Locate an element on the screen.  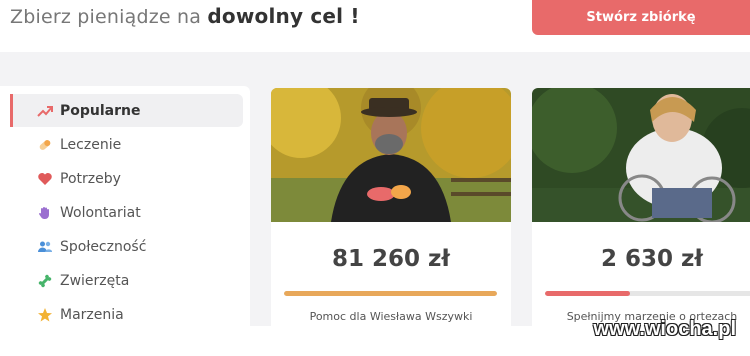
star-icon is located at coordinates (45, 315).